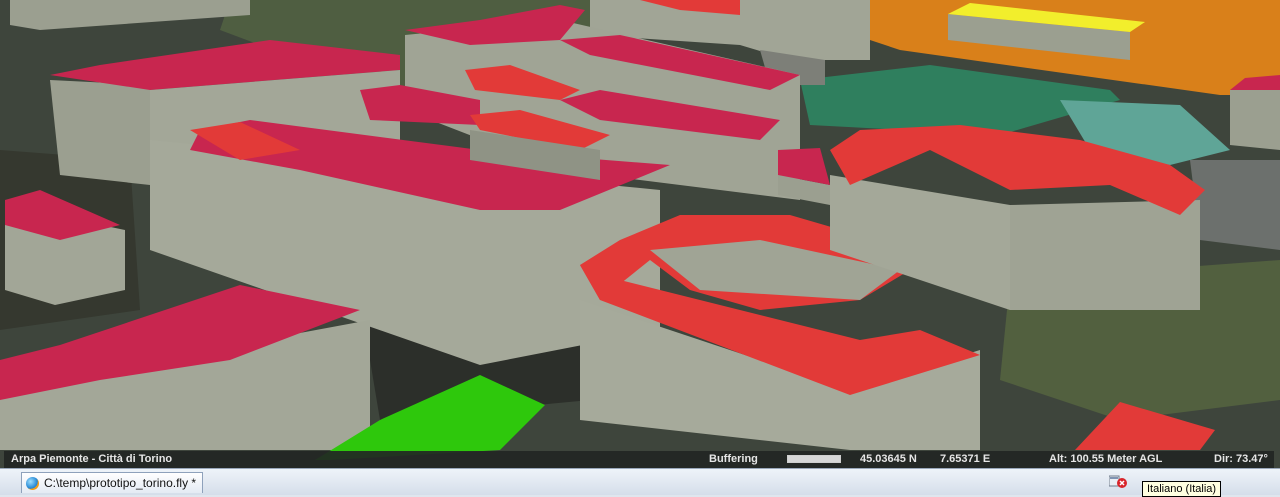 The width and height of the screenshot is (1280, 497). Describe the element at coordinates (1118, 482) in the screenshot. I see `error-icon` at that location.